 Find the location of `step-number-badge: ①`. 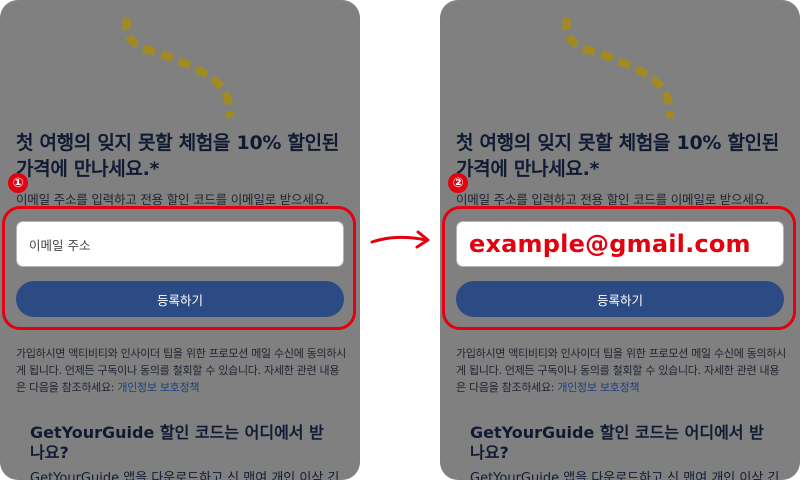

step-number-badge: ① is located at coordinates (18, 183).